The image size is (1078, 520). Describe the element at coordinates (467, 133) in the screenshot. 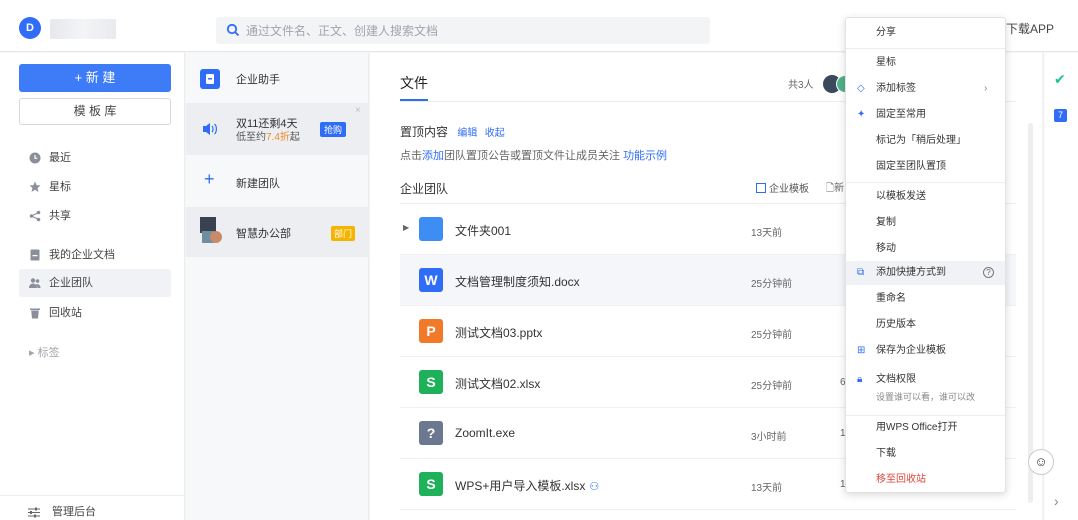

I see `pinned-edit-link: 编辑` at that location.